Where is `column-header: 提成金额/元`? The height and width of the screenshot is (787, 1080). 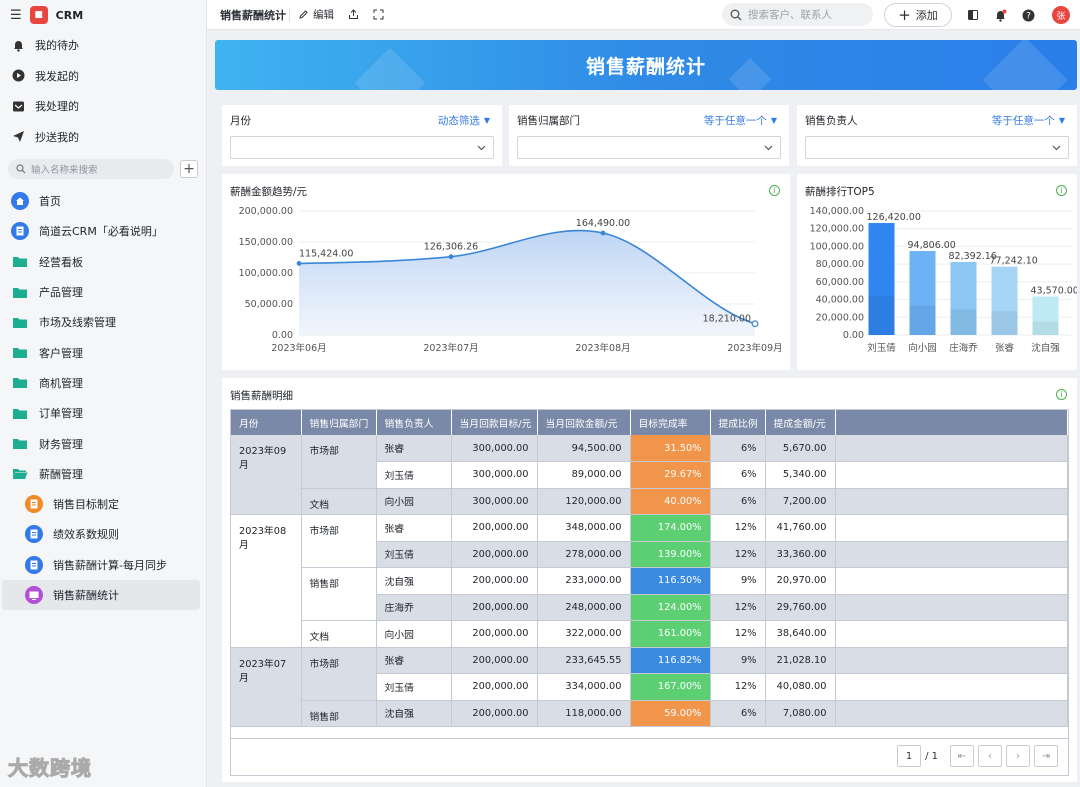 column-header: 提成金额/元 is located at coordinates (800, 422).